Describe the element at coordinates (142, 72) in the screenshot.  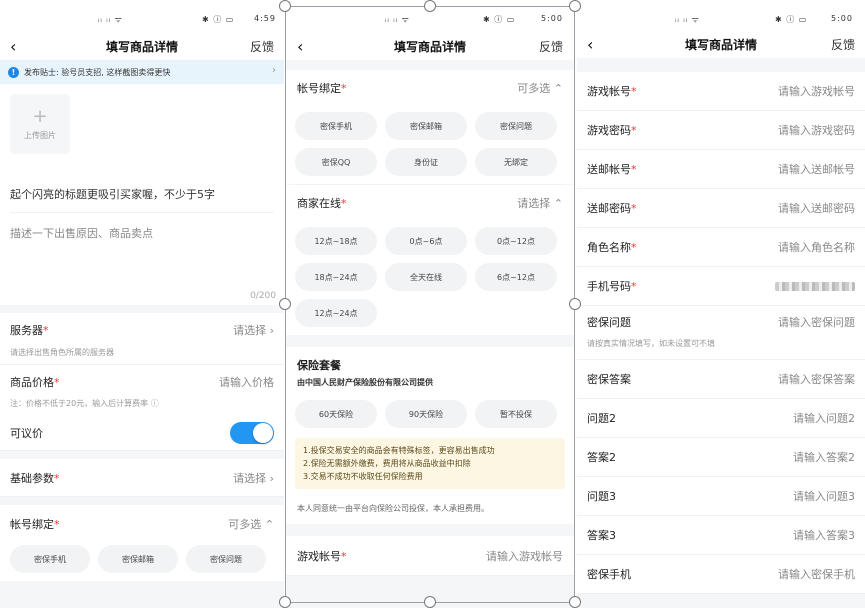
I see `tip-banner: ! 发布贴士: 验号员支招, 这样截图卖得更快 ›` at that location.